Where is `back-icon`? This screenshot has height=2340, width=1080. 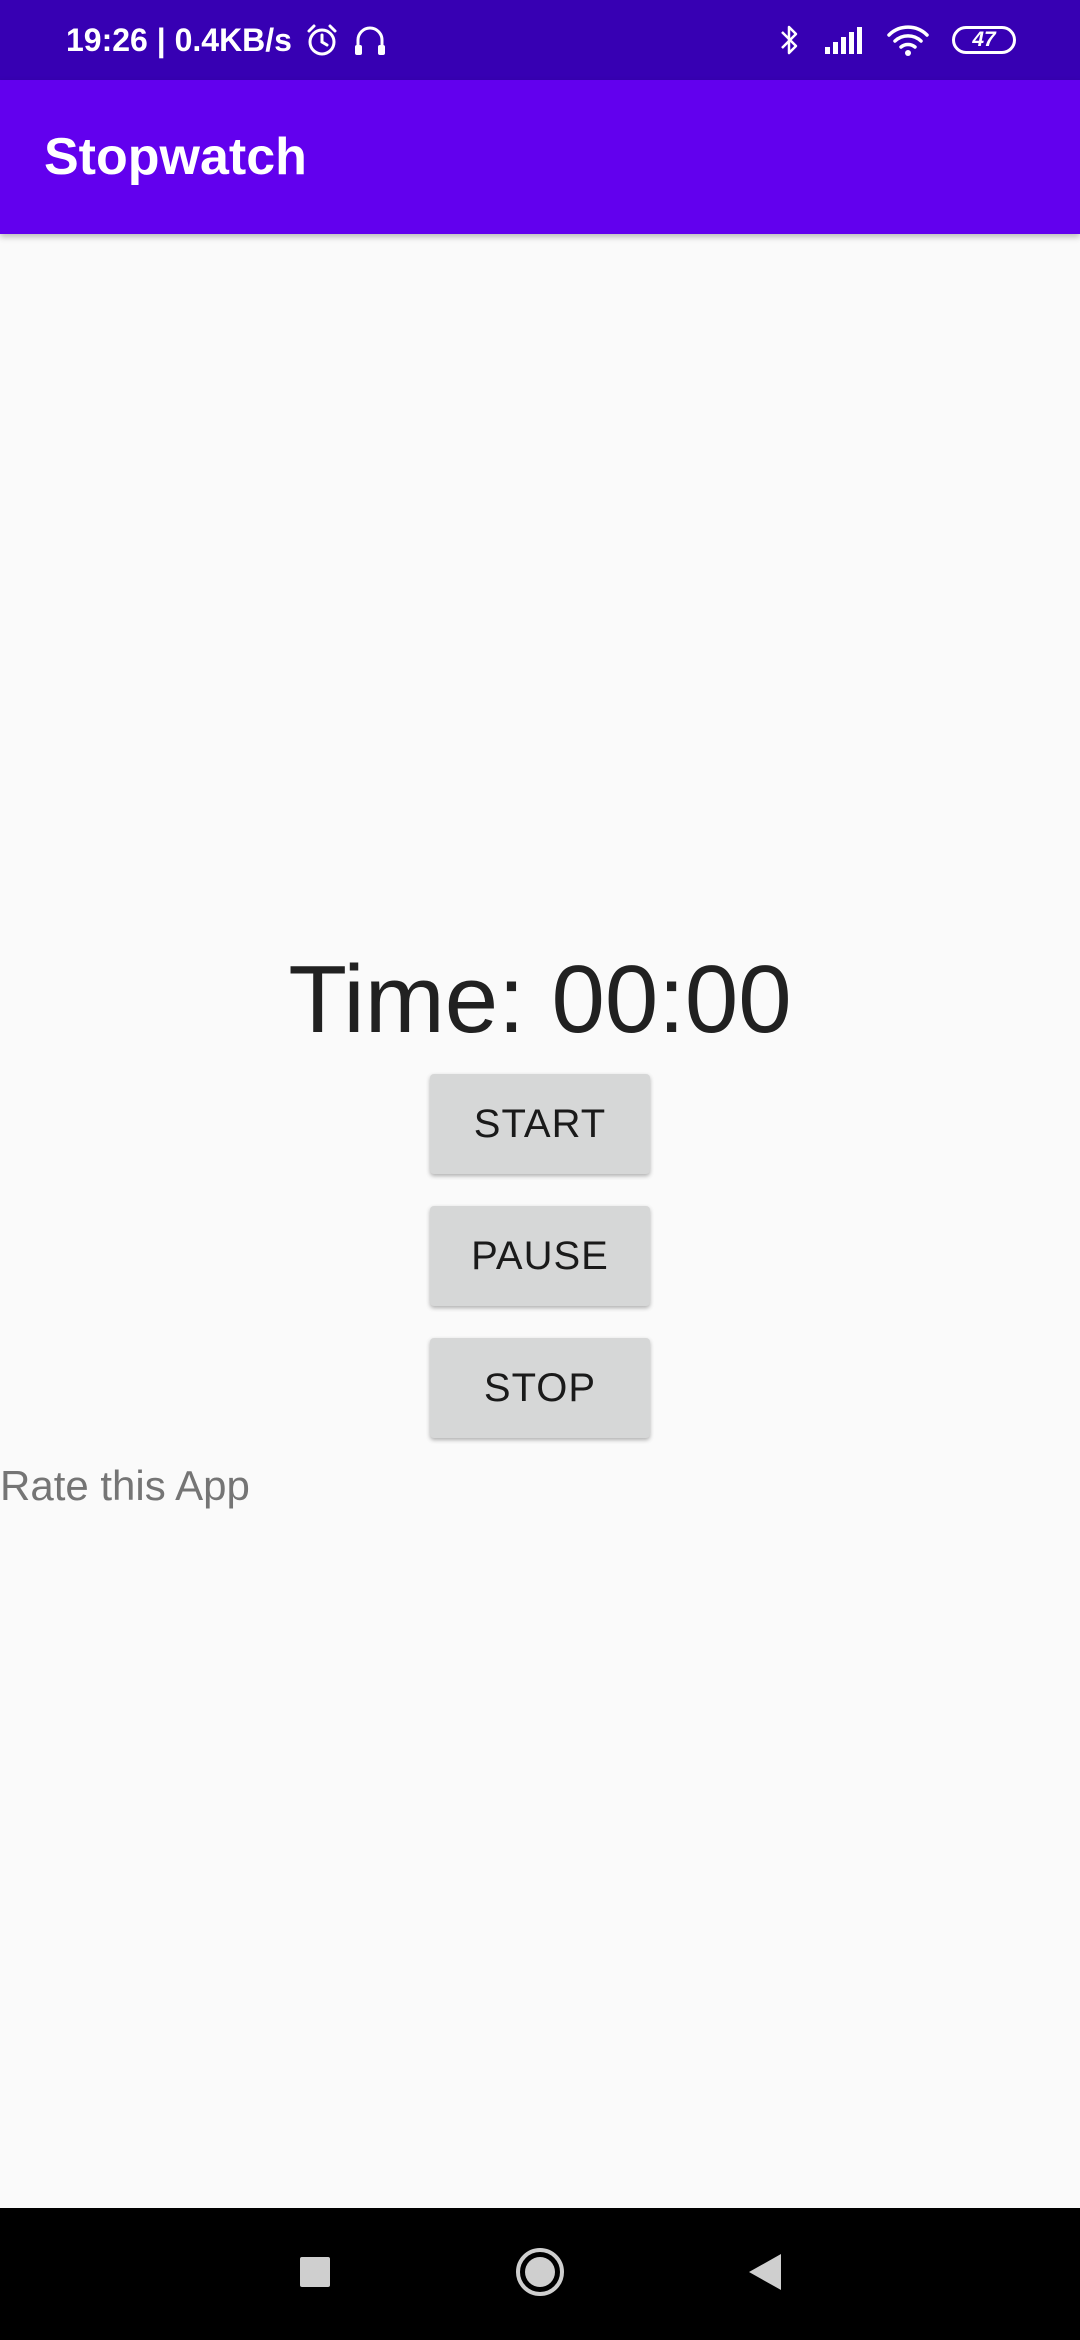
back-icon is located at coordinates (765, 2274).